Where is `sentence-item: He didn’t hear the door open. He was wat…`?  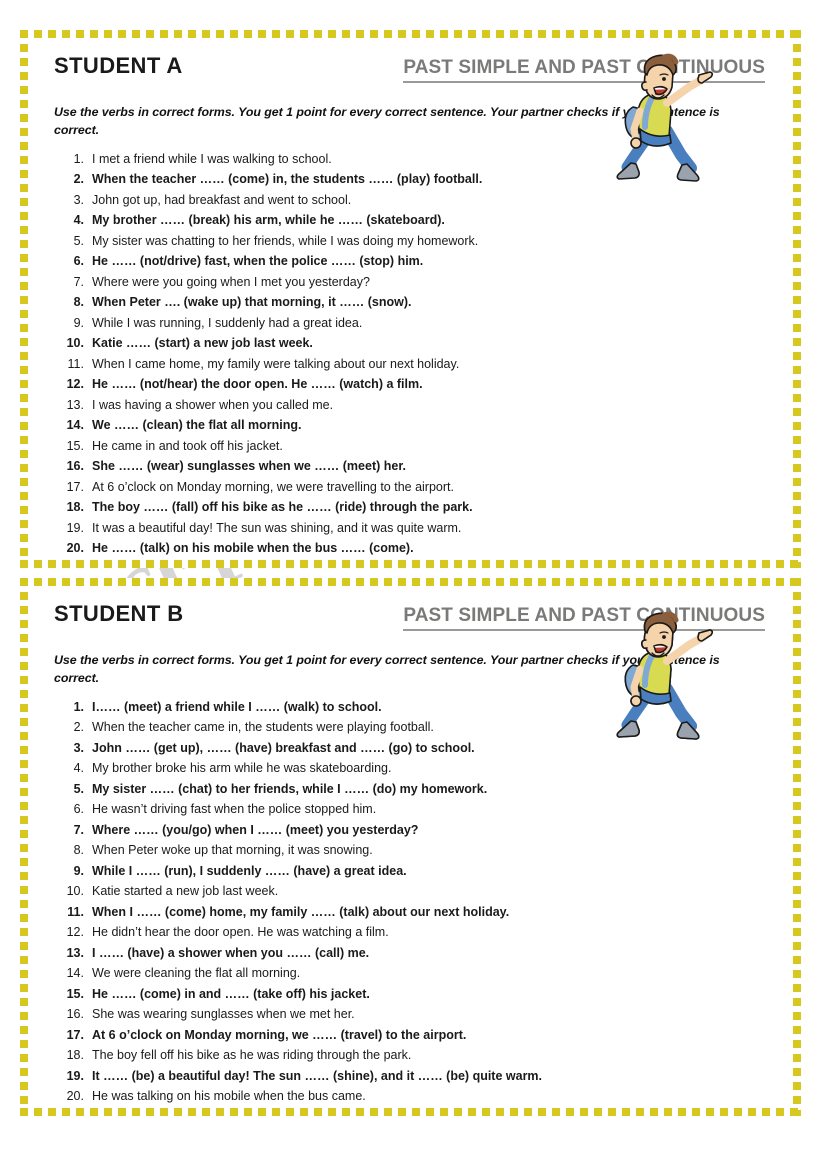 sentence-item: He didn’t hear the door open. He was wat… is located at coordinates (221, 932).